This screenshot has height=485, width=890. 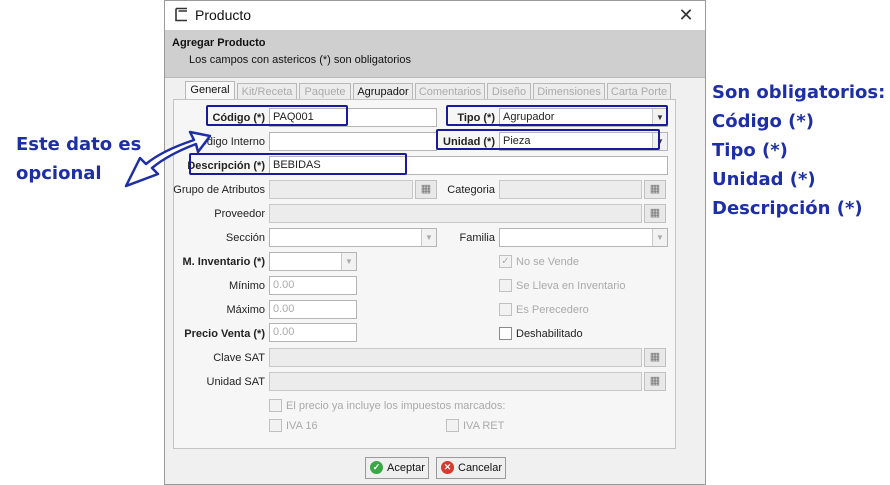 What do you see at coordinates (267, 91) in the screenshot?
I see `tab-kit-receta: Kit/Receta` at bounding box center [267, 91].